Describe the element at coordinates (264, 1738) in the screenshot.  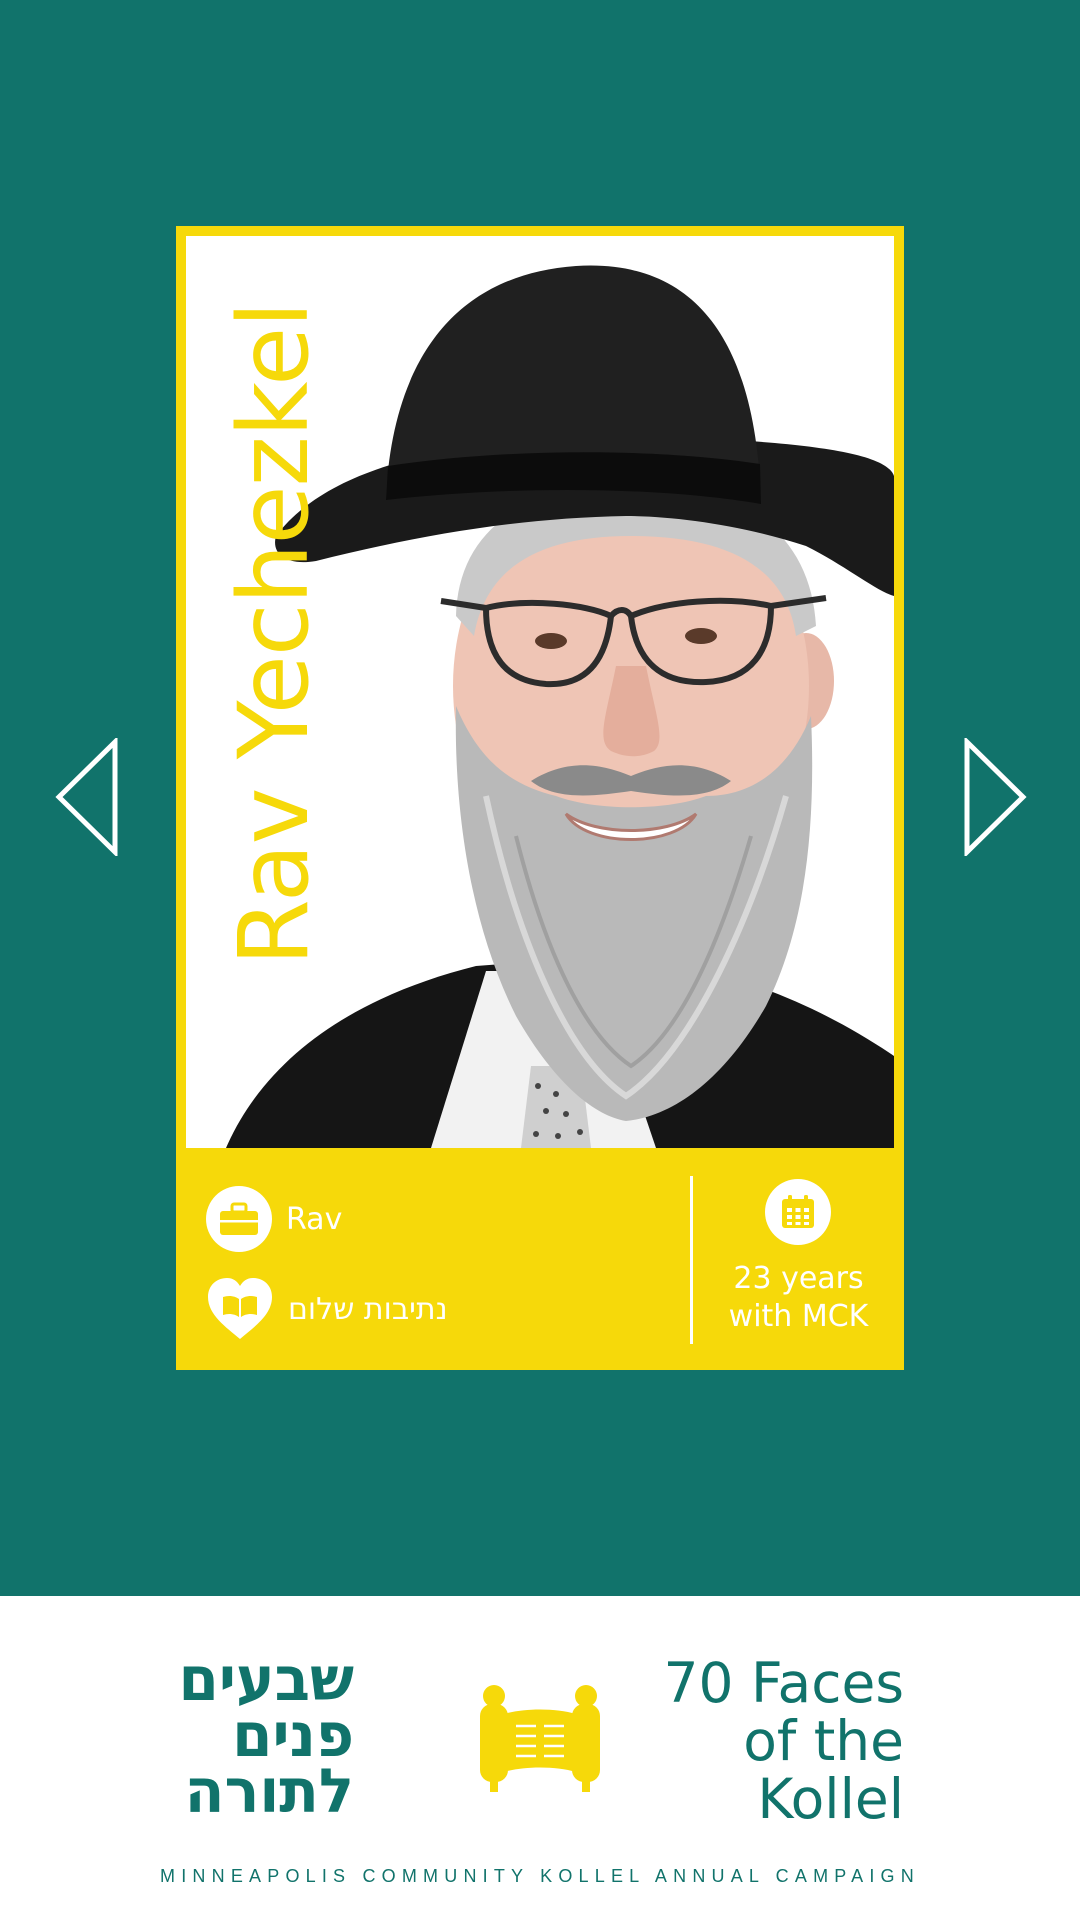
I see `hebrew-title: שבעים פנים לתורה` at that location.